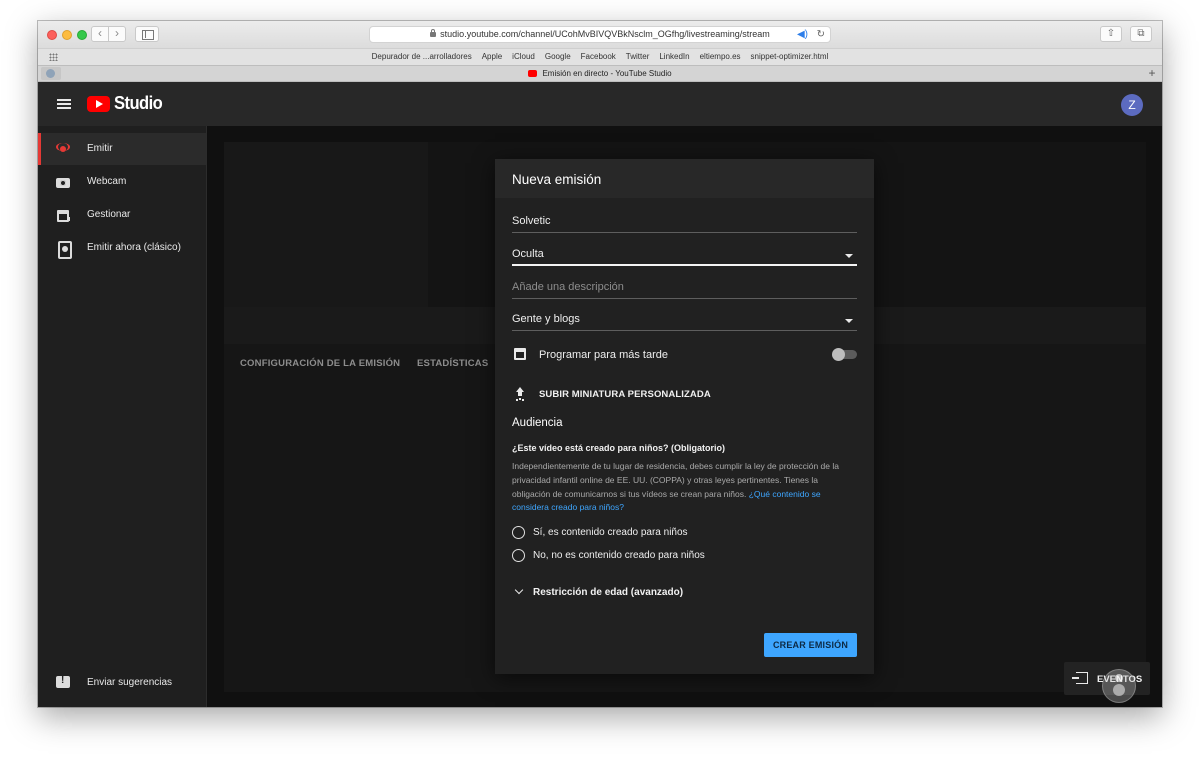 The image size is (1200, 761). I want to click on sidebar-item-emitir-ahora: Emitir ahora (clásico), so click(122, 248).